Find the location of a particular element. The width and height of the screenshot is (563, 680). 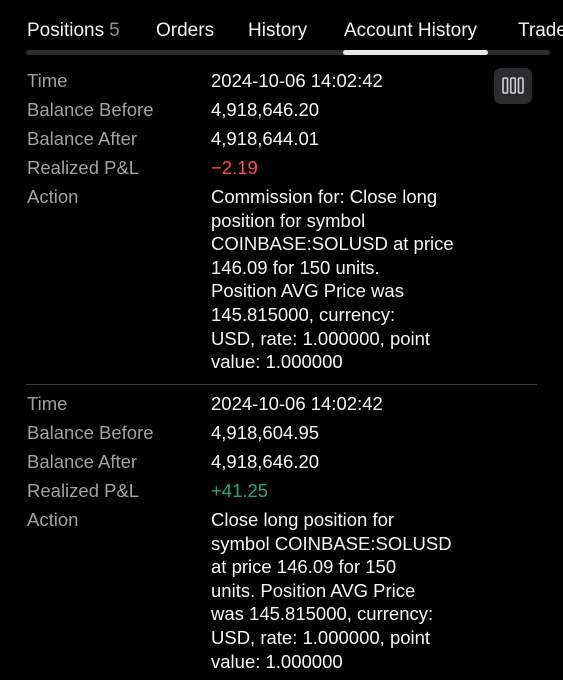

action-line: 145.815000, currency: is located at coordinates (303, 314).